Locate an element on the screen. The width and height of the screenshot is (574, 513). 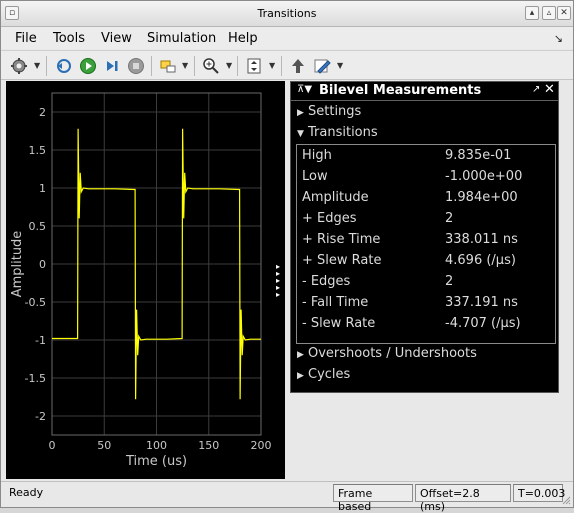
y-tick-label: -2 is located at coordinates (40, 416).